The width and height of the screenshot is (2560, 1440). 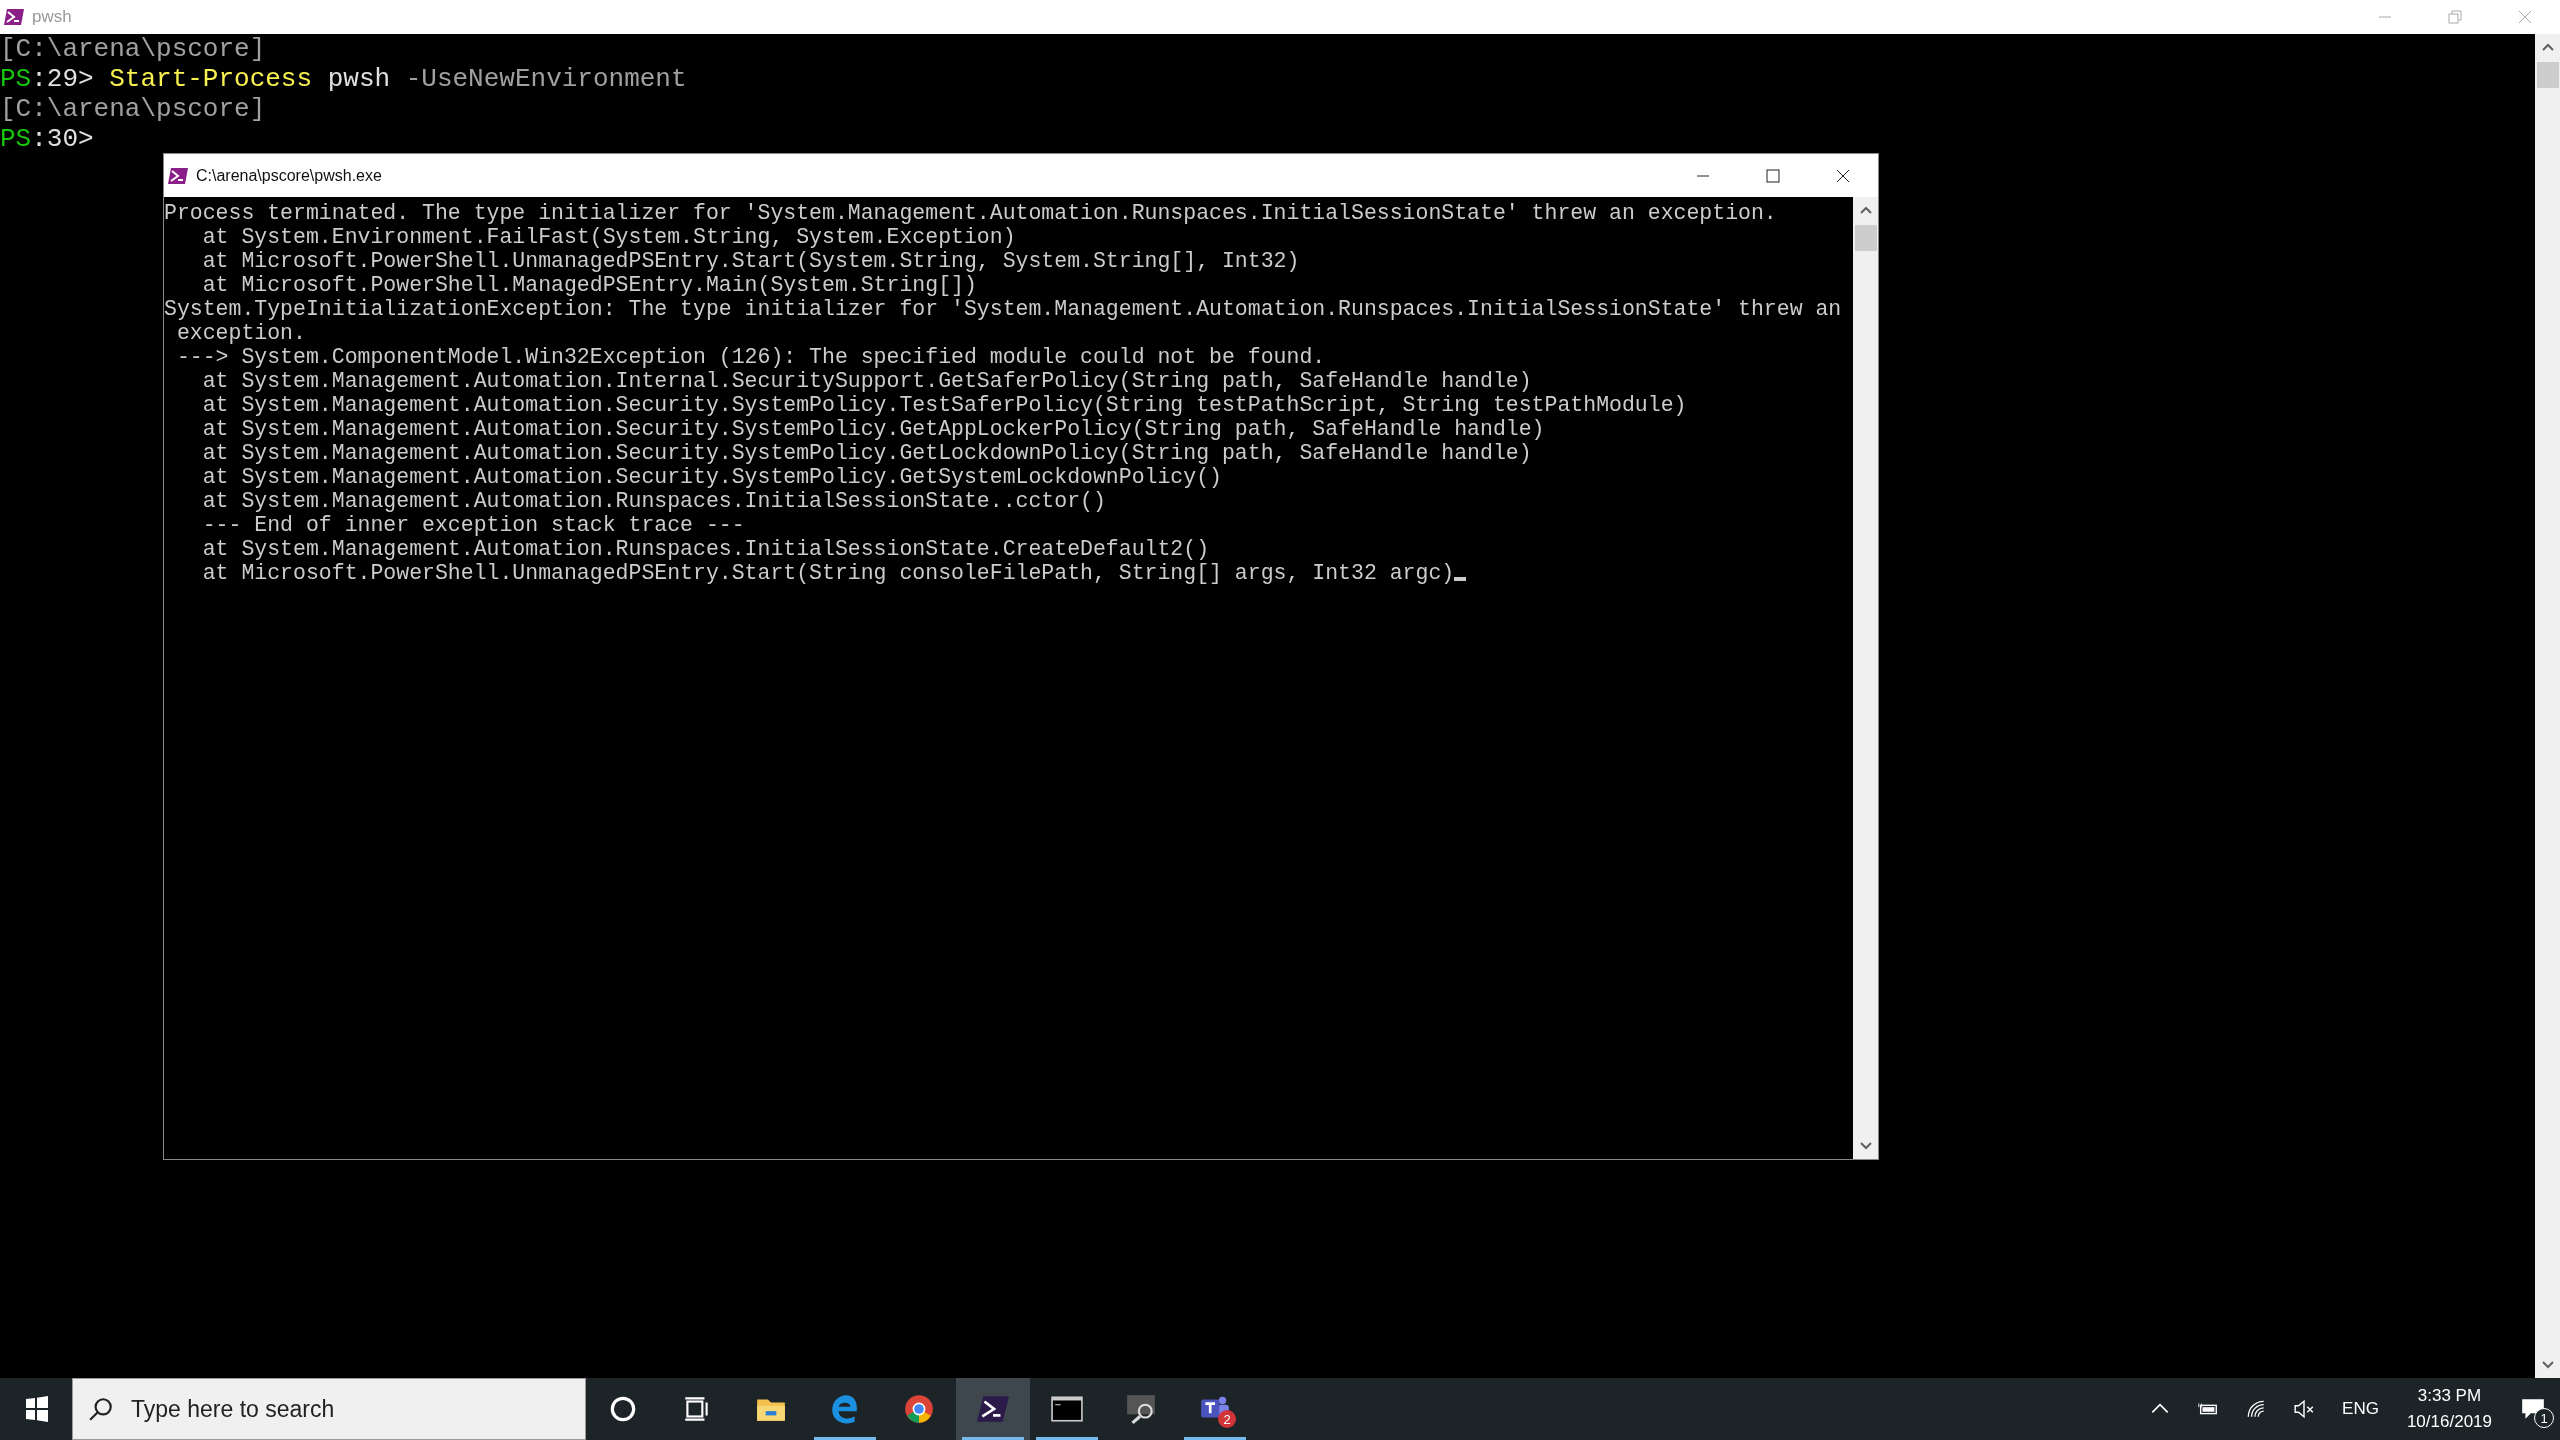 What do you see at coordinates (473, 525) in the screenshot?
I see `console-line: --- End of inner exception stack trace ---` at bounding box center [473, 525].